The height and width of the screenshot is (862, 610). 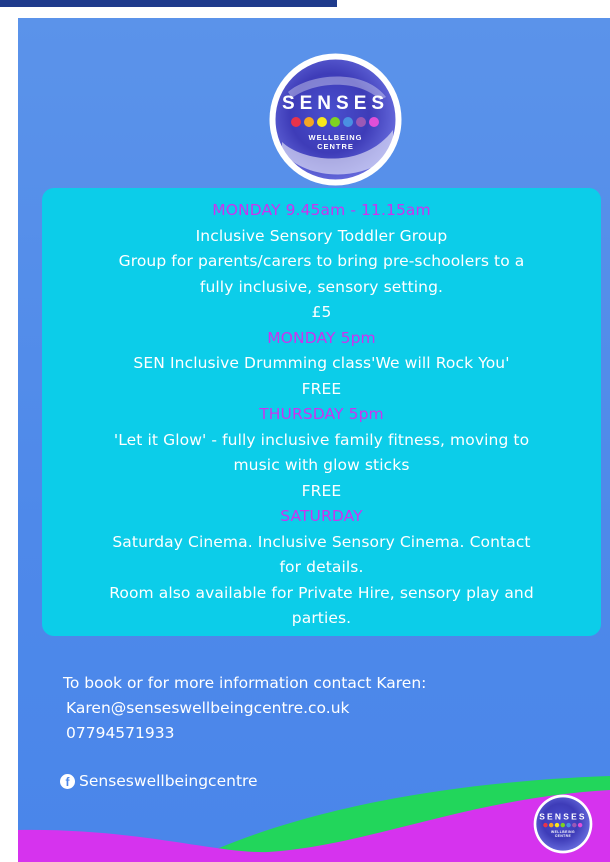 I want to click on schedule-heading: MONDAY 9.45am - 11.15am, so click(x=321, y=210).